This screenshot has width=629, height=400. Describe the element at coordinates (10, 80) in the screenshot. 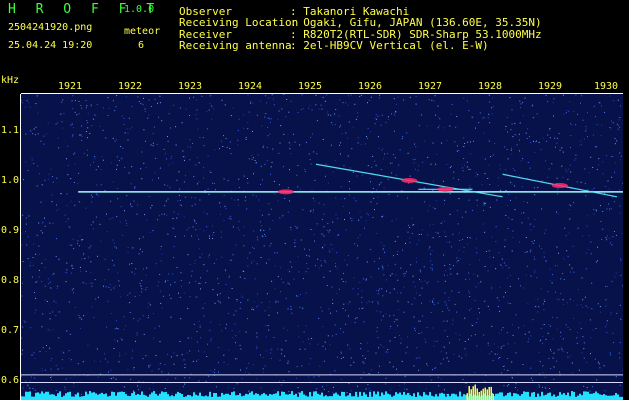

I see `y-axis-unit: kHz` at that location.